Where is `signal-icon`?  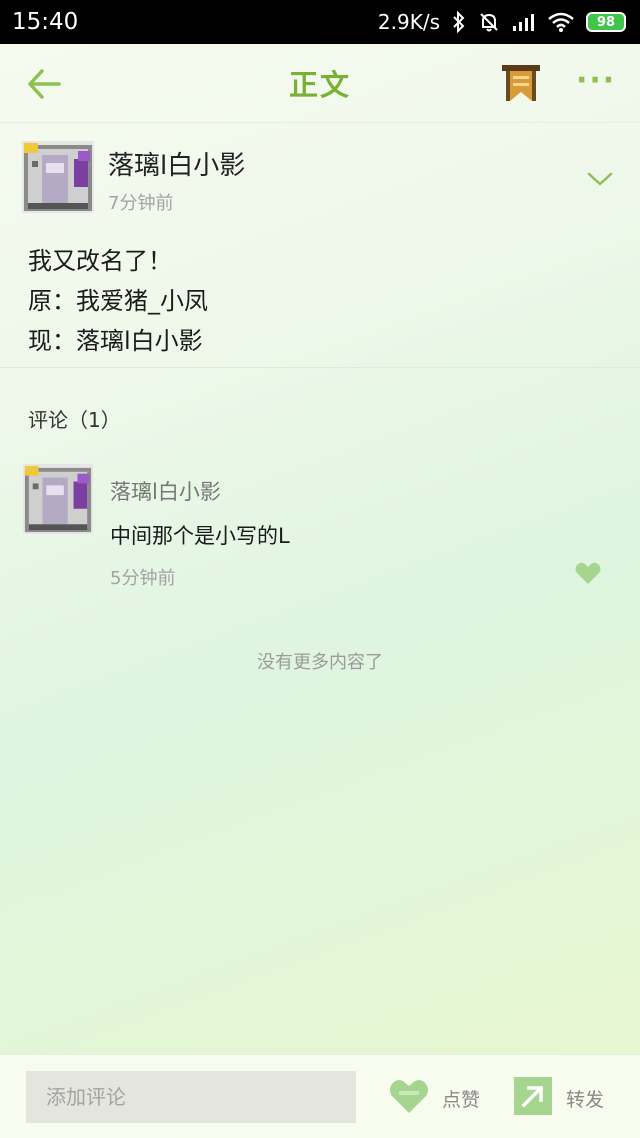 signal-icon is located at coordinates (524, 22).